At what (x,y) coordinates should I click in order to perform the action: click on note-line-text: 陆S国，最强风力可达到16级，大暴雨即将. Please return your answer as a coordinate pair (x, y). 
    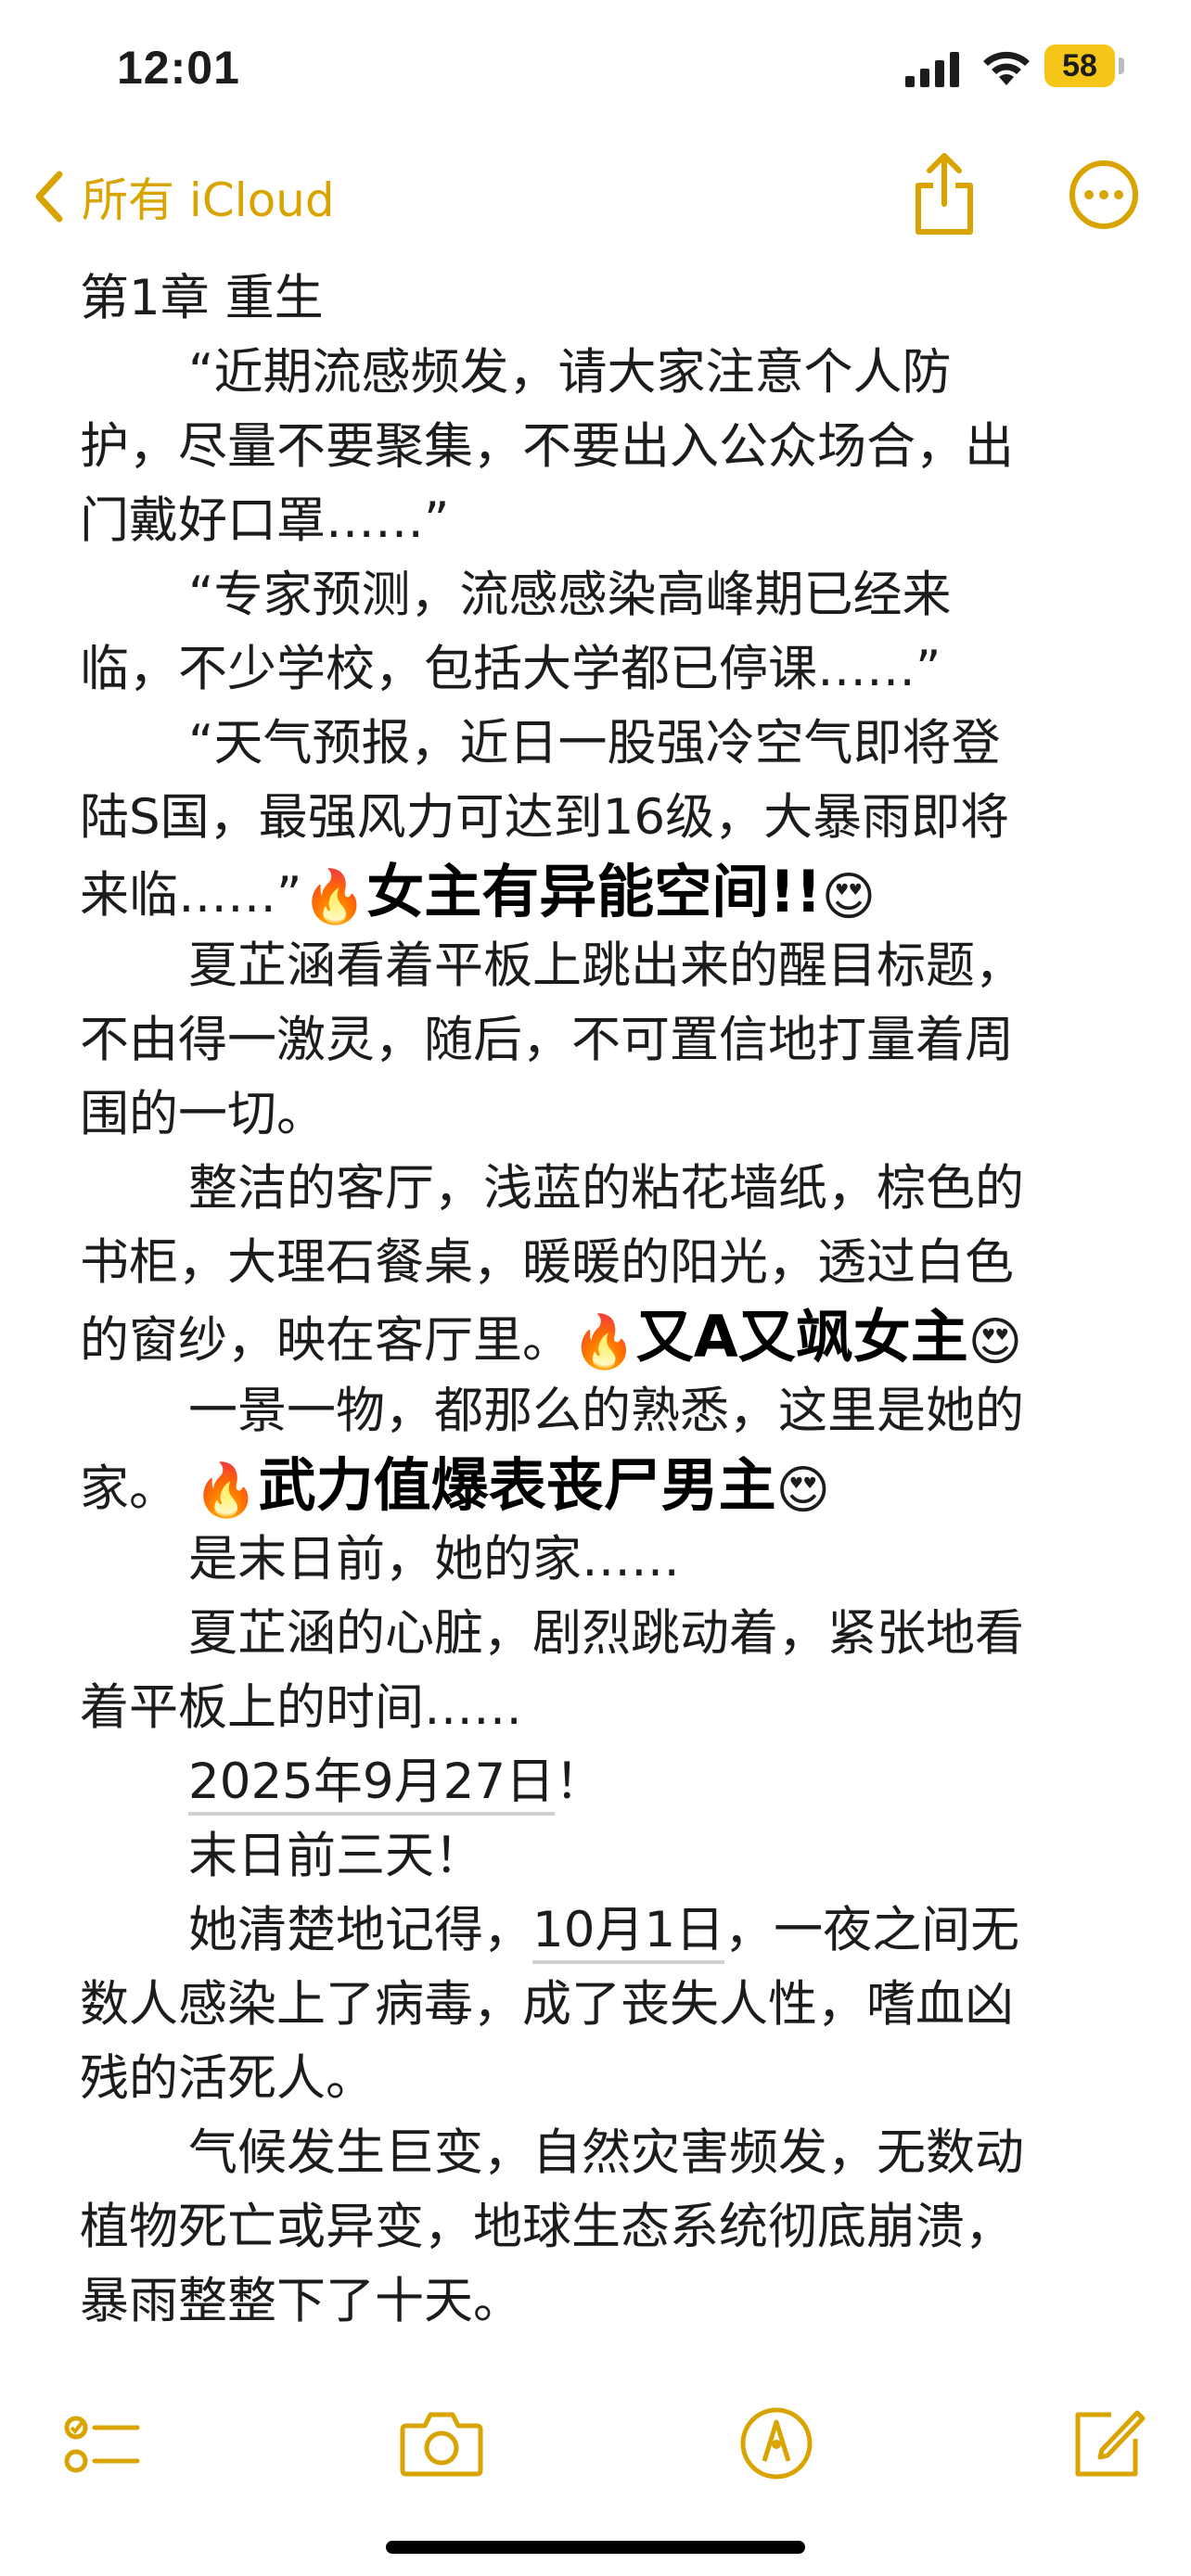
    Looking at the image, I should click on (545, 817).